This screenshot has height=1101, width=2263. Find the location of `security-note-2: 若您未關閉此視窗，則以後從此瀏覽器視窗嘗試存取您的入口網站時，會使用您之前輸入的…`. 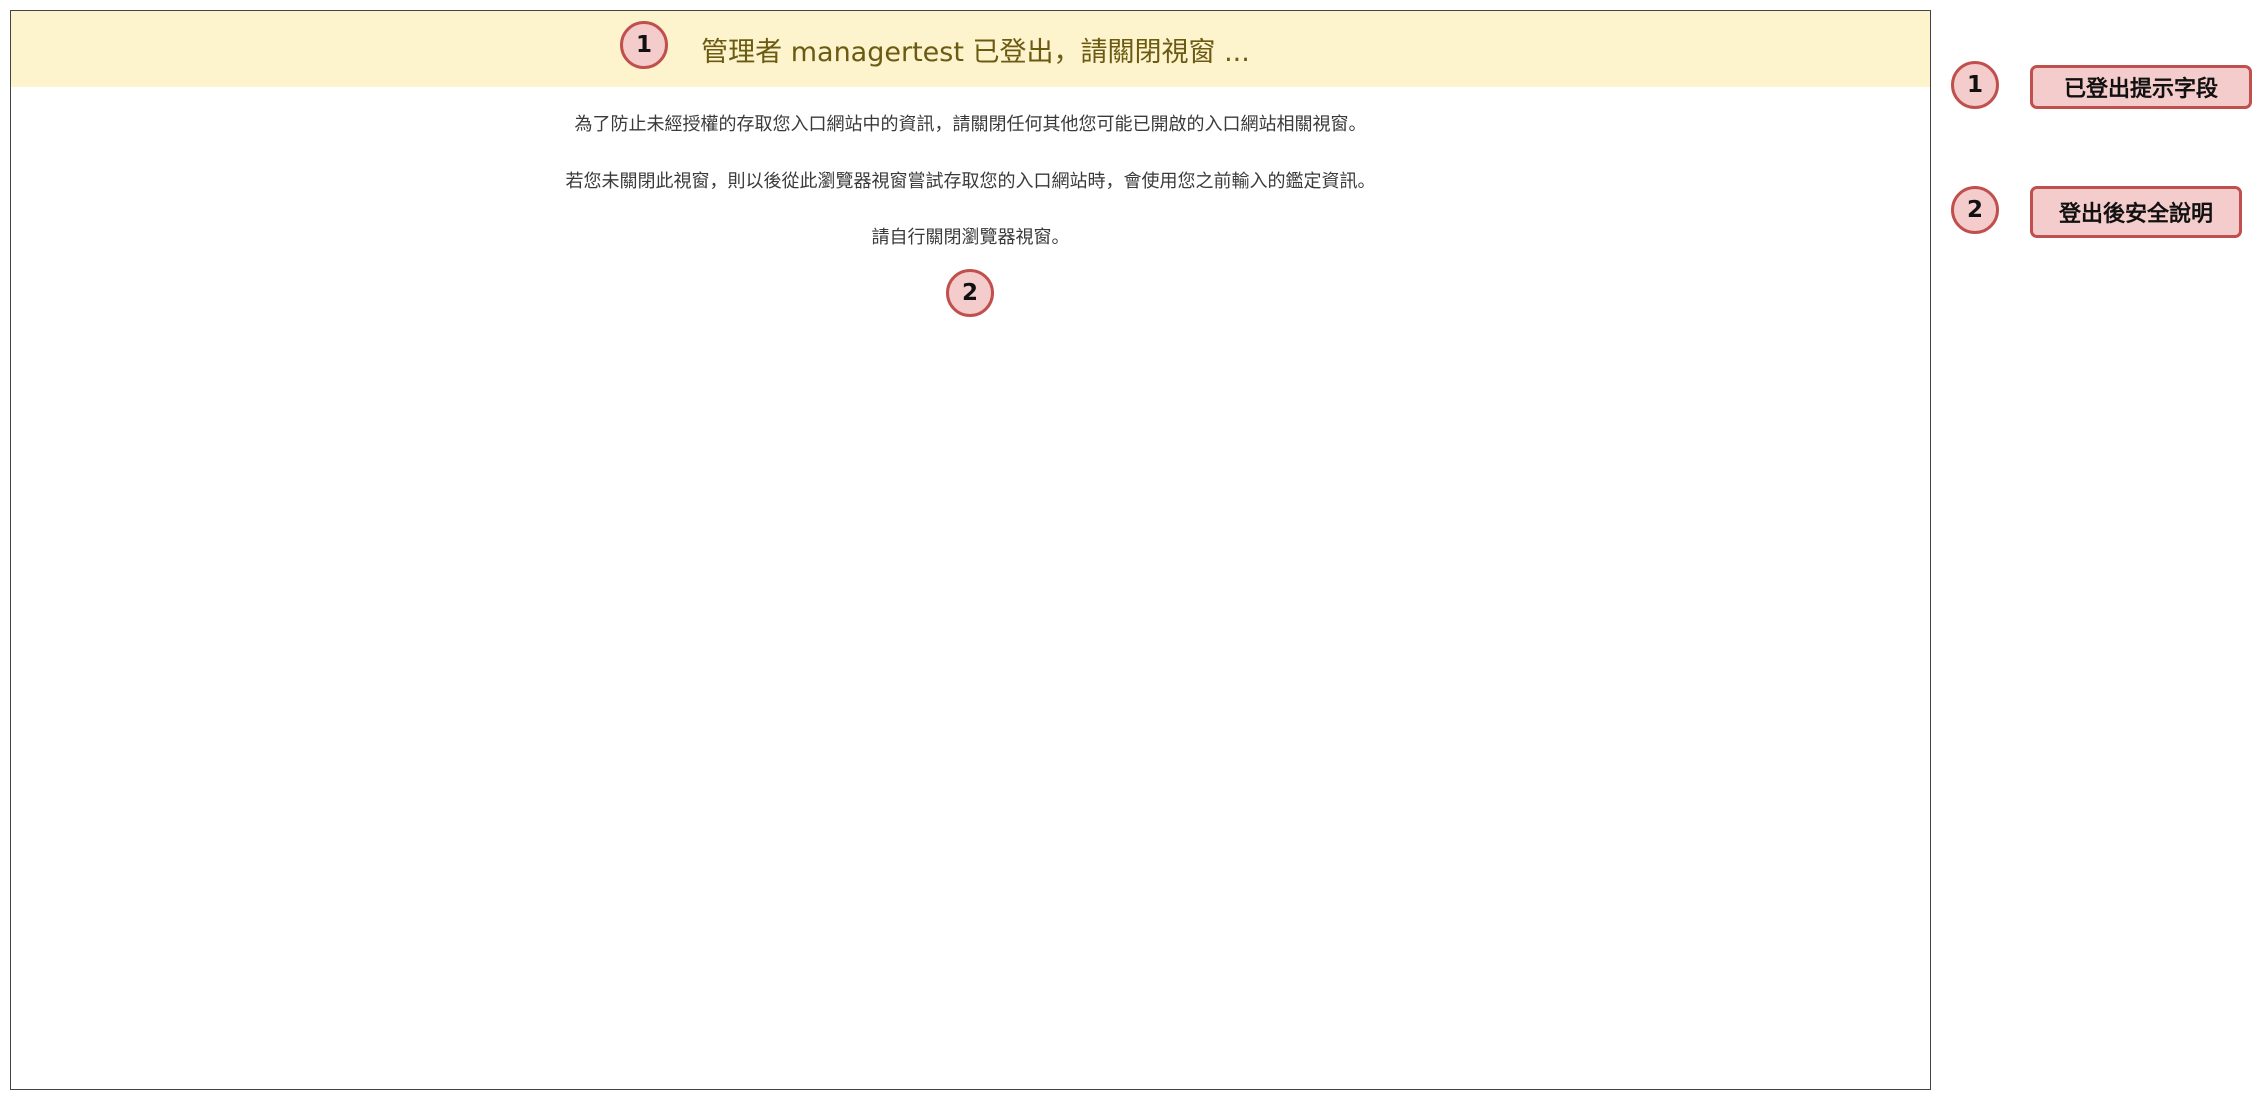

security-note-2: 若您未關閉此視窗，則以後從此瀏覽器視窗嘗試存取您的入口網站時，會使用您之前輸入的… is located at coordinates (970, 181).